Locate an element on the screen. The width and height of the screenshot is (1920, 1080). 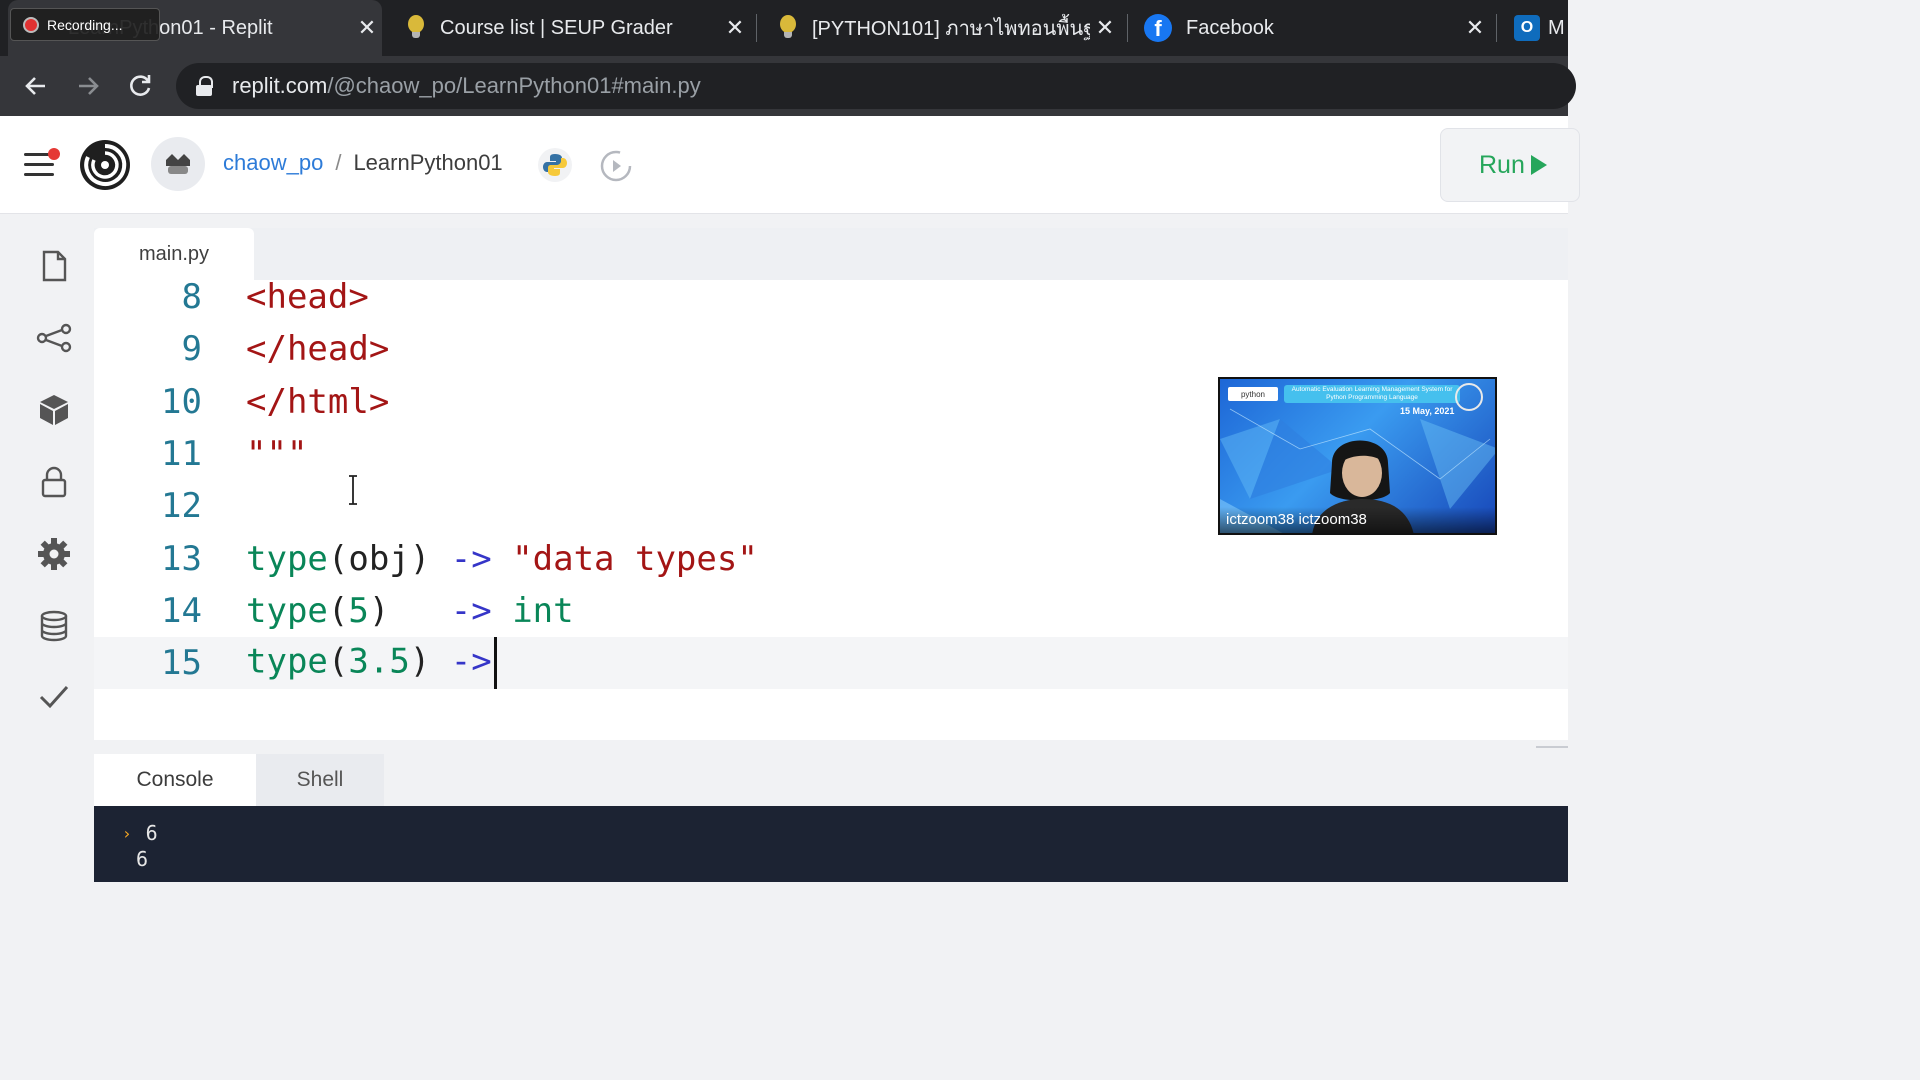
play-icon is located at coordinates (1538, 165).